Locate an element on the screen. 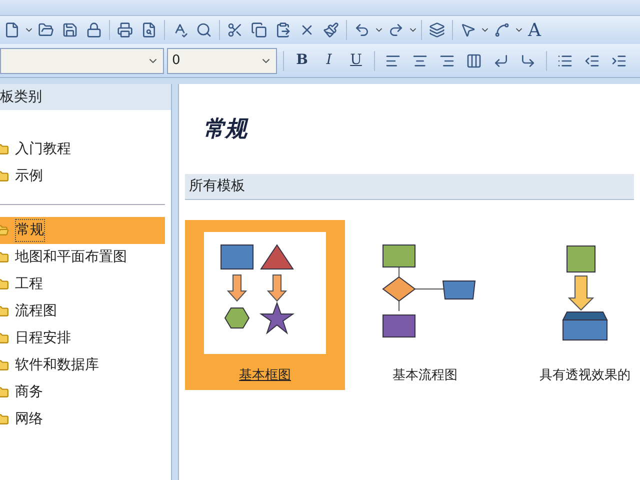 This screenshot has width=640, height=480. category-item: 网络 is located at coordinates (82, 419).